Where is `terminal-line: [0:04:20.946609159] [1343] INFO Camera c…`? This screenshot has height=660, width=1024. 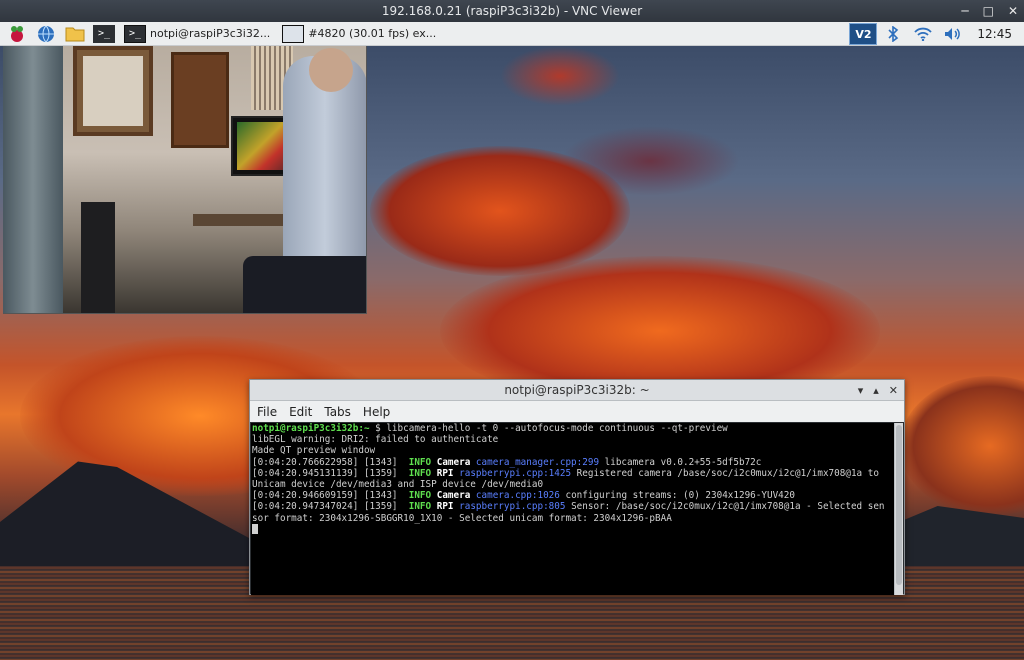 terminal-line: [0:04:20.946609159] [1343] INFO Camera c… is located at coordinates (573, 495).